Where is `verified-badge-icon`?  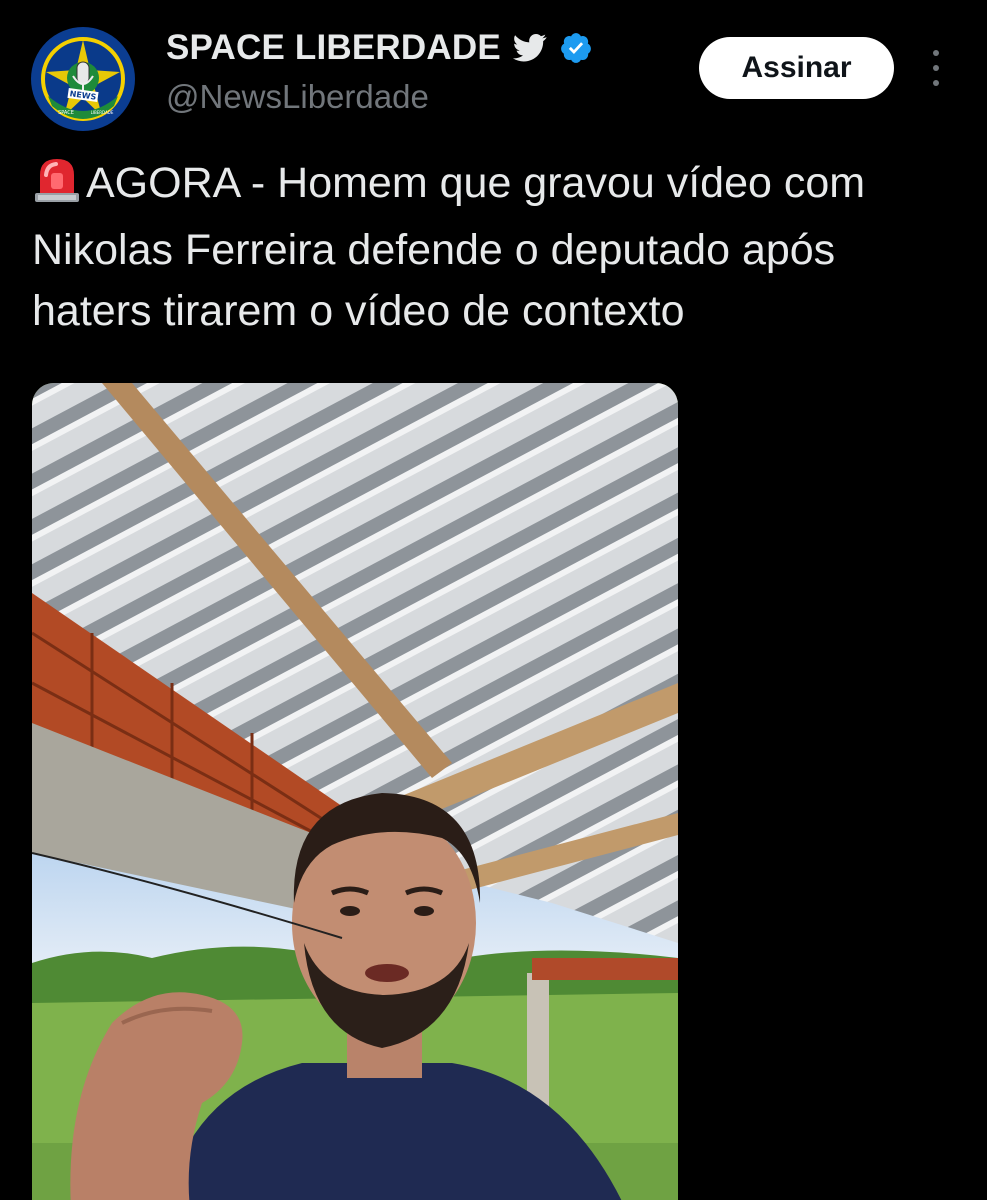
verified-badge-icon is located at coordinates (576, 48).